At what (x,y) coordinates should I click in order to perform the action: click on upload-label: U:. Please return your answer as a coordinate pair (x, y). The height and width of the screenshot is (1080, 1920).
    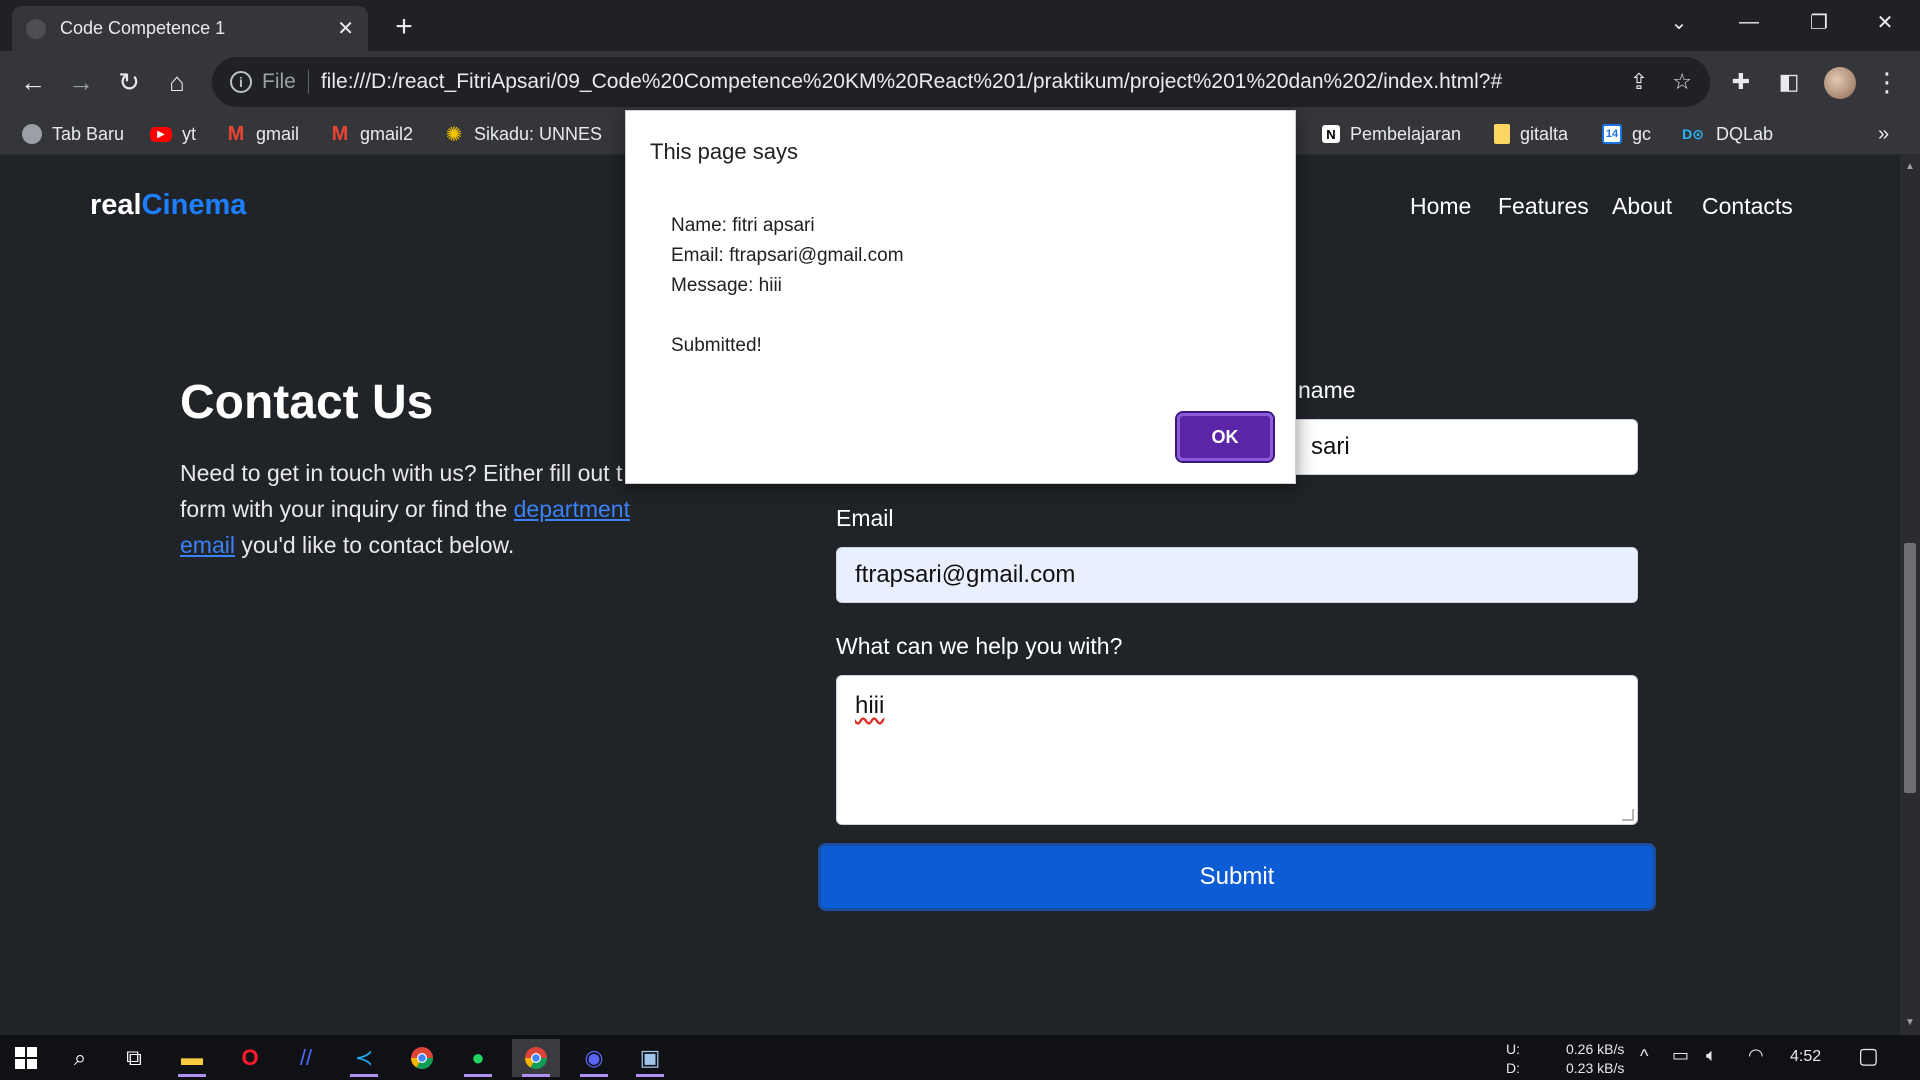
    Looking at the image, I should click on (1513, 1049).